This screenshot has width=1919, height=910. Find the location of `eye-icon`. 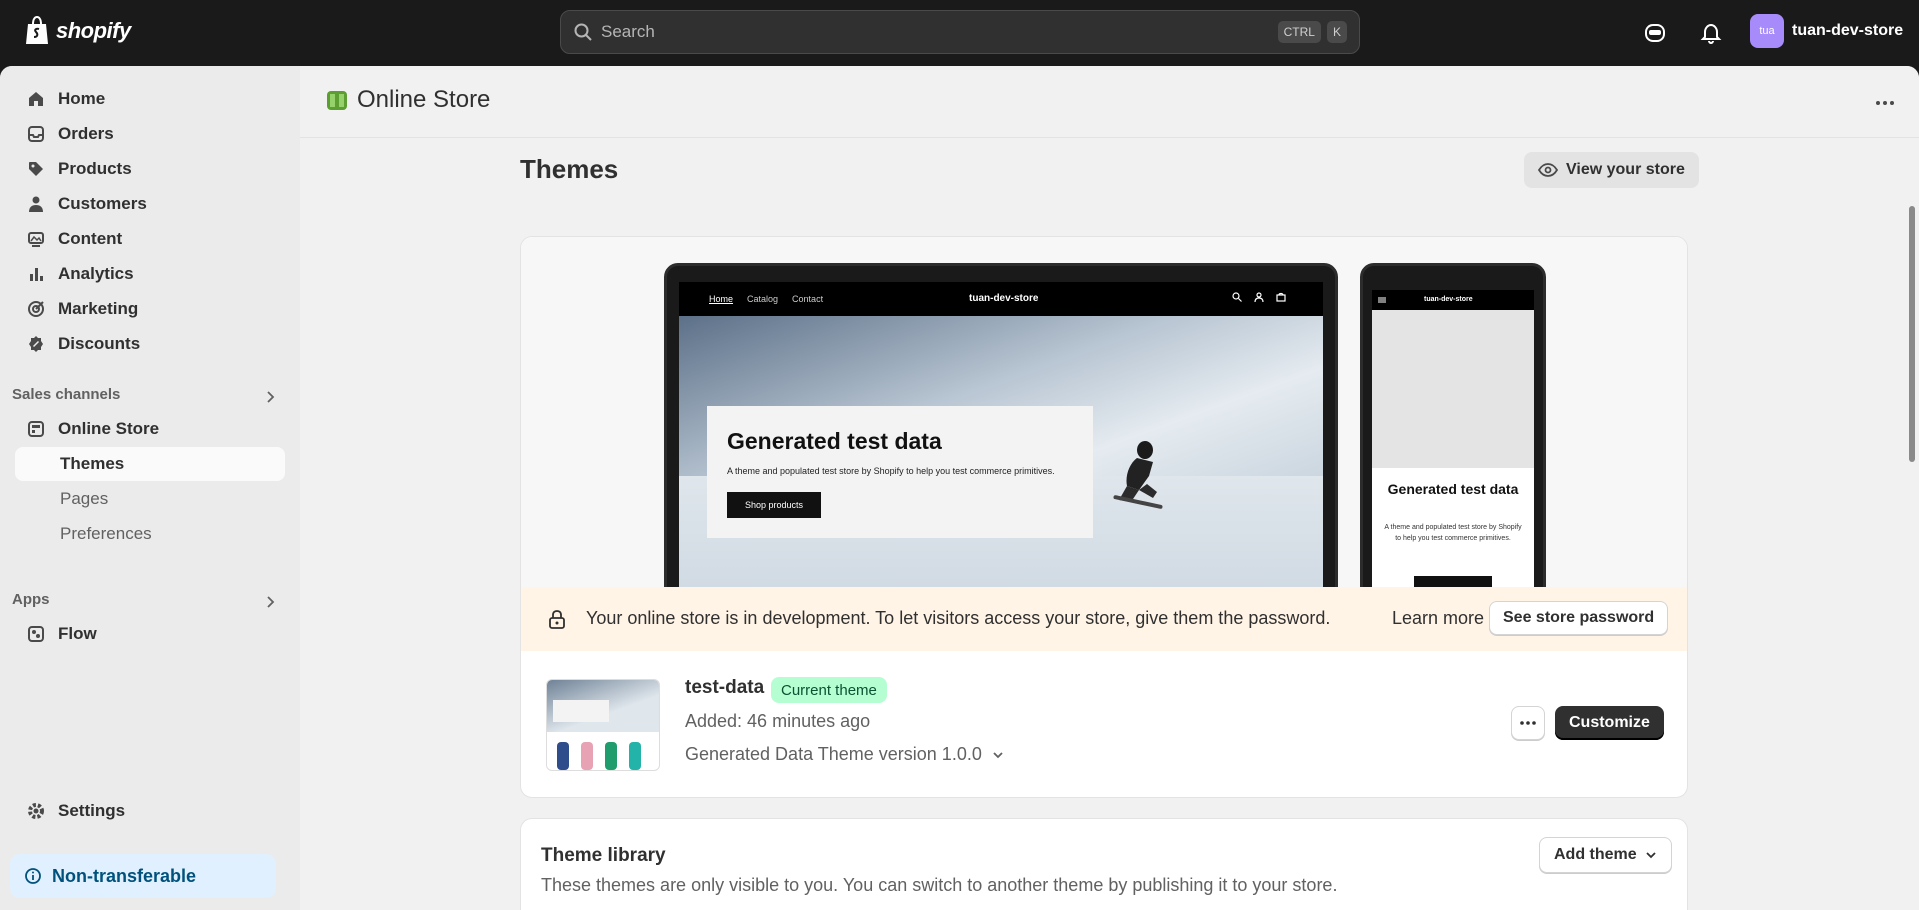

eye-icon is located at coordinates (1548, 170).